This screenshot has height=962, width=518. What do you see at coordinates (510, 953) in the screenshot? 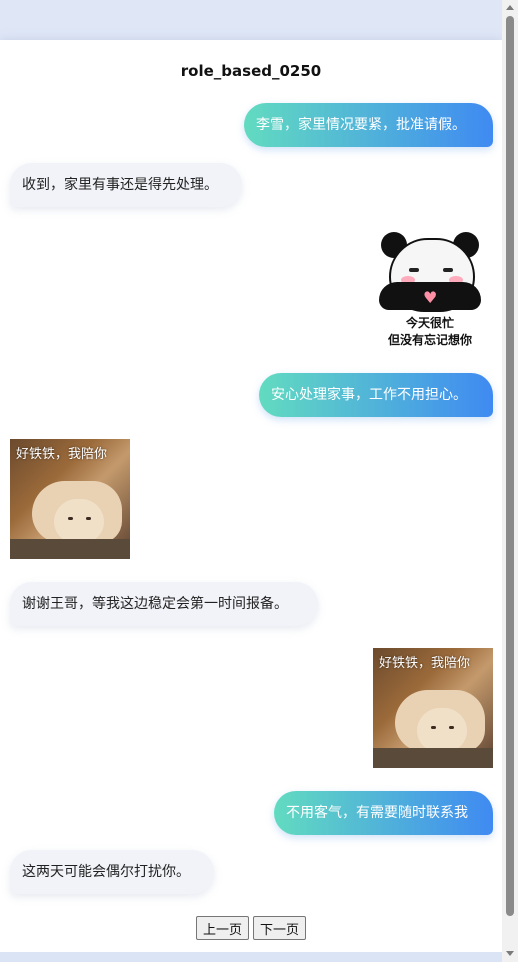
I see `scroll-down-icon` at bounding box center [510, 953].